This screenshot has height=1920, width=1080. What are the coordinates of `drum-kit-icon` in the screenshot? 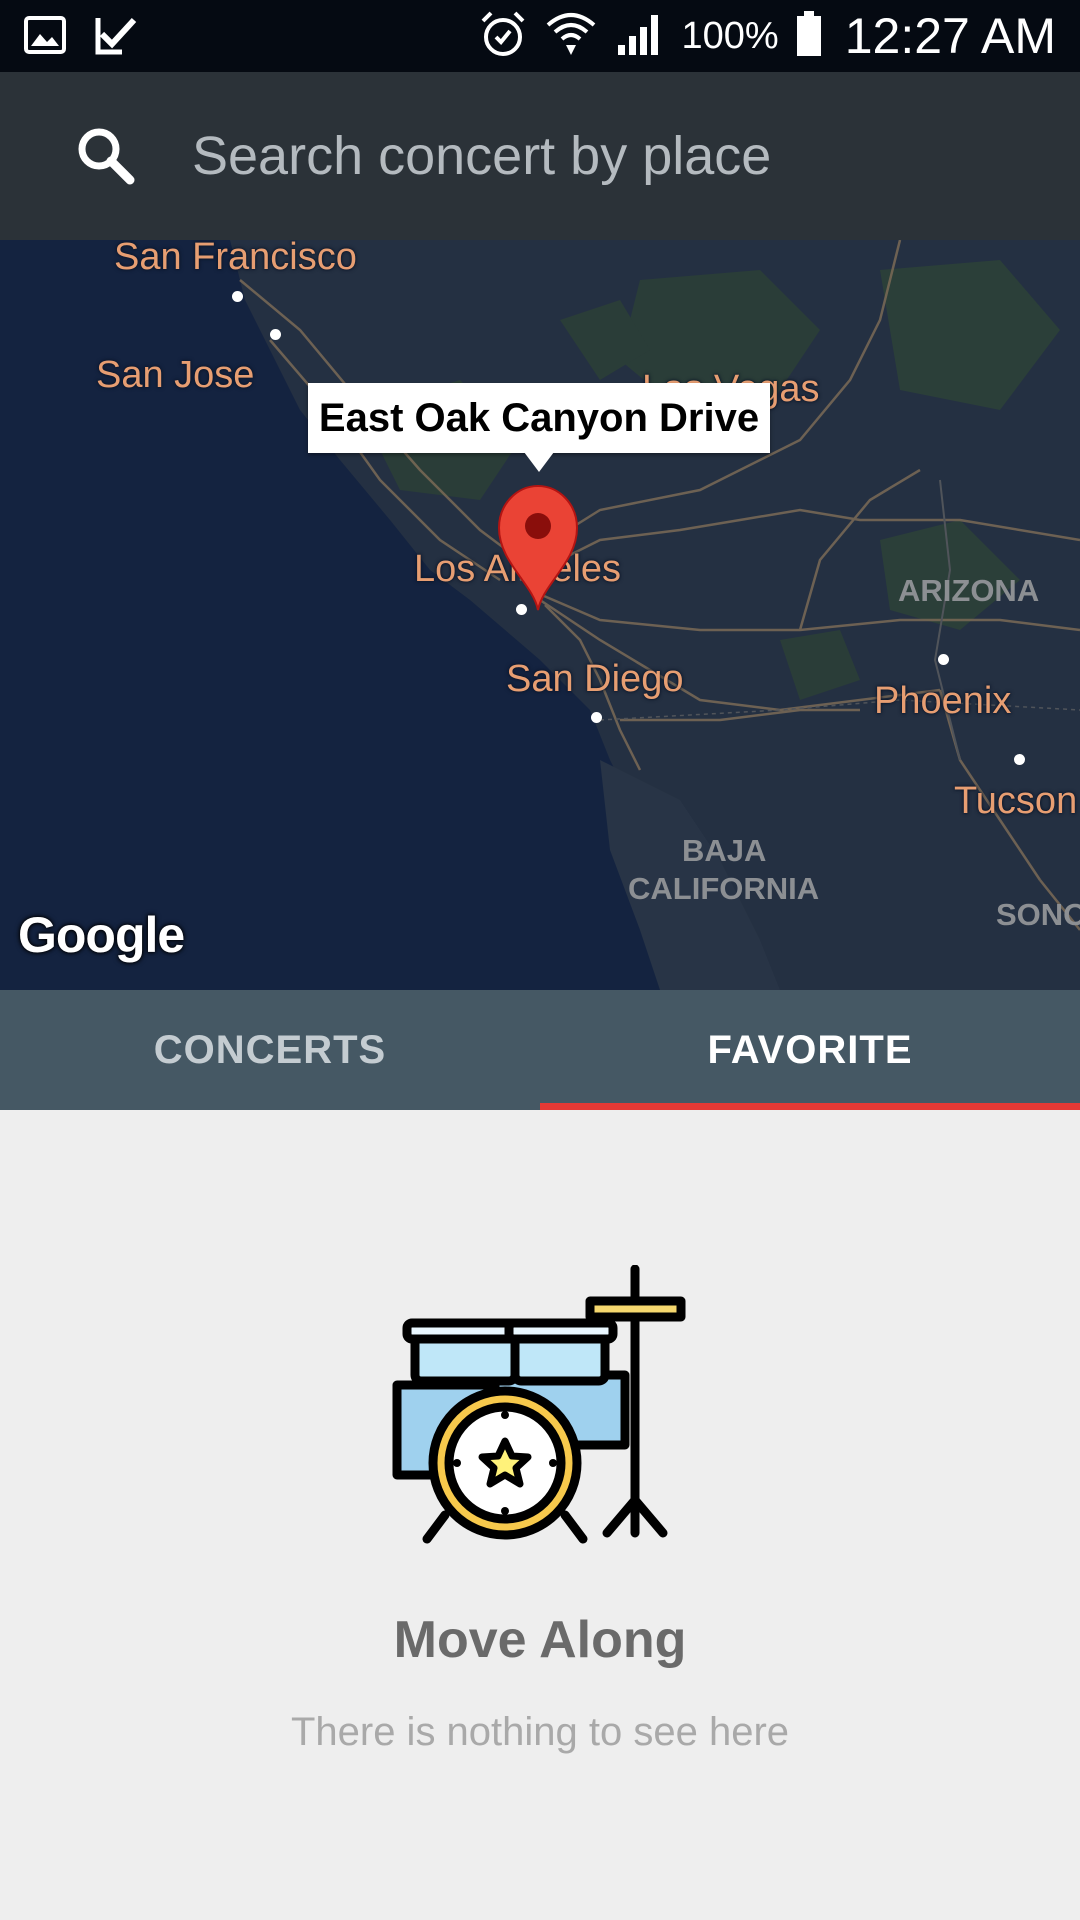 It's located at (539, 1404).